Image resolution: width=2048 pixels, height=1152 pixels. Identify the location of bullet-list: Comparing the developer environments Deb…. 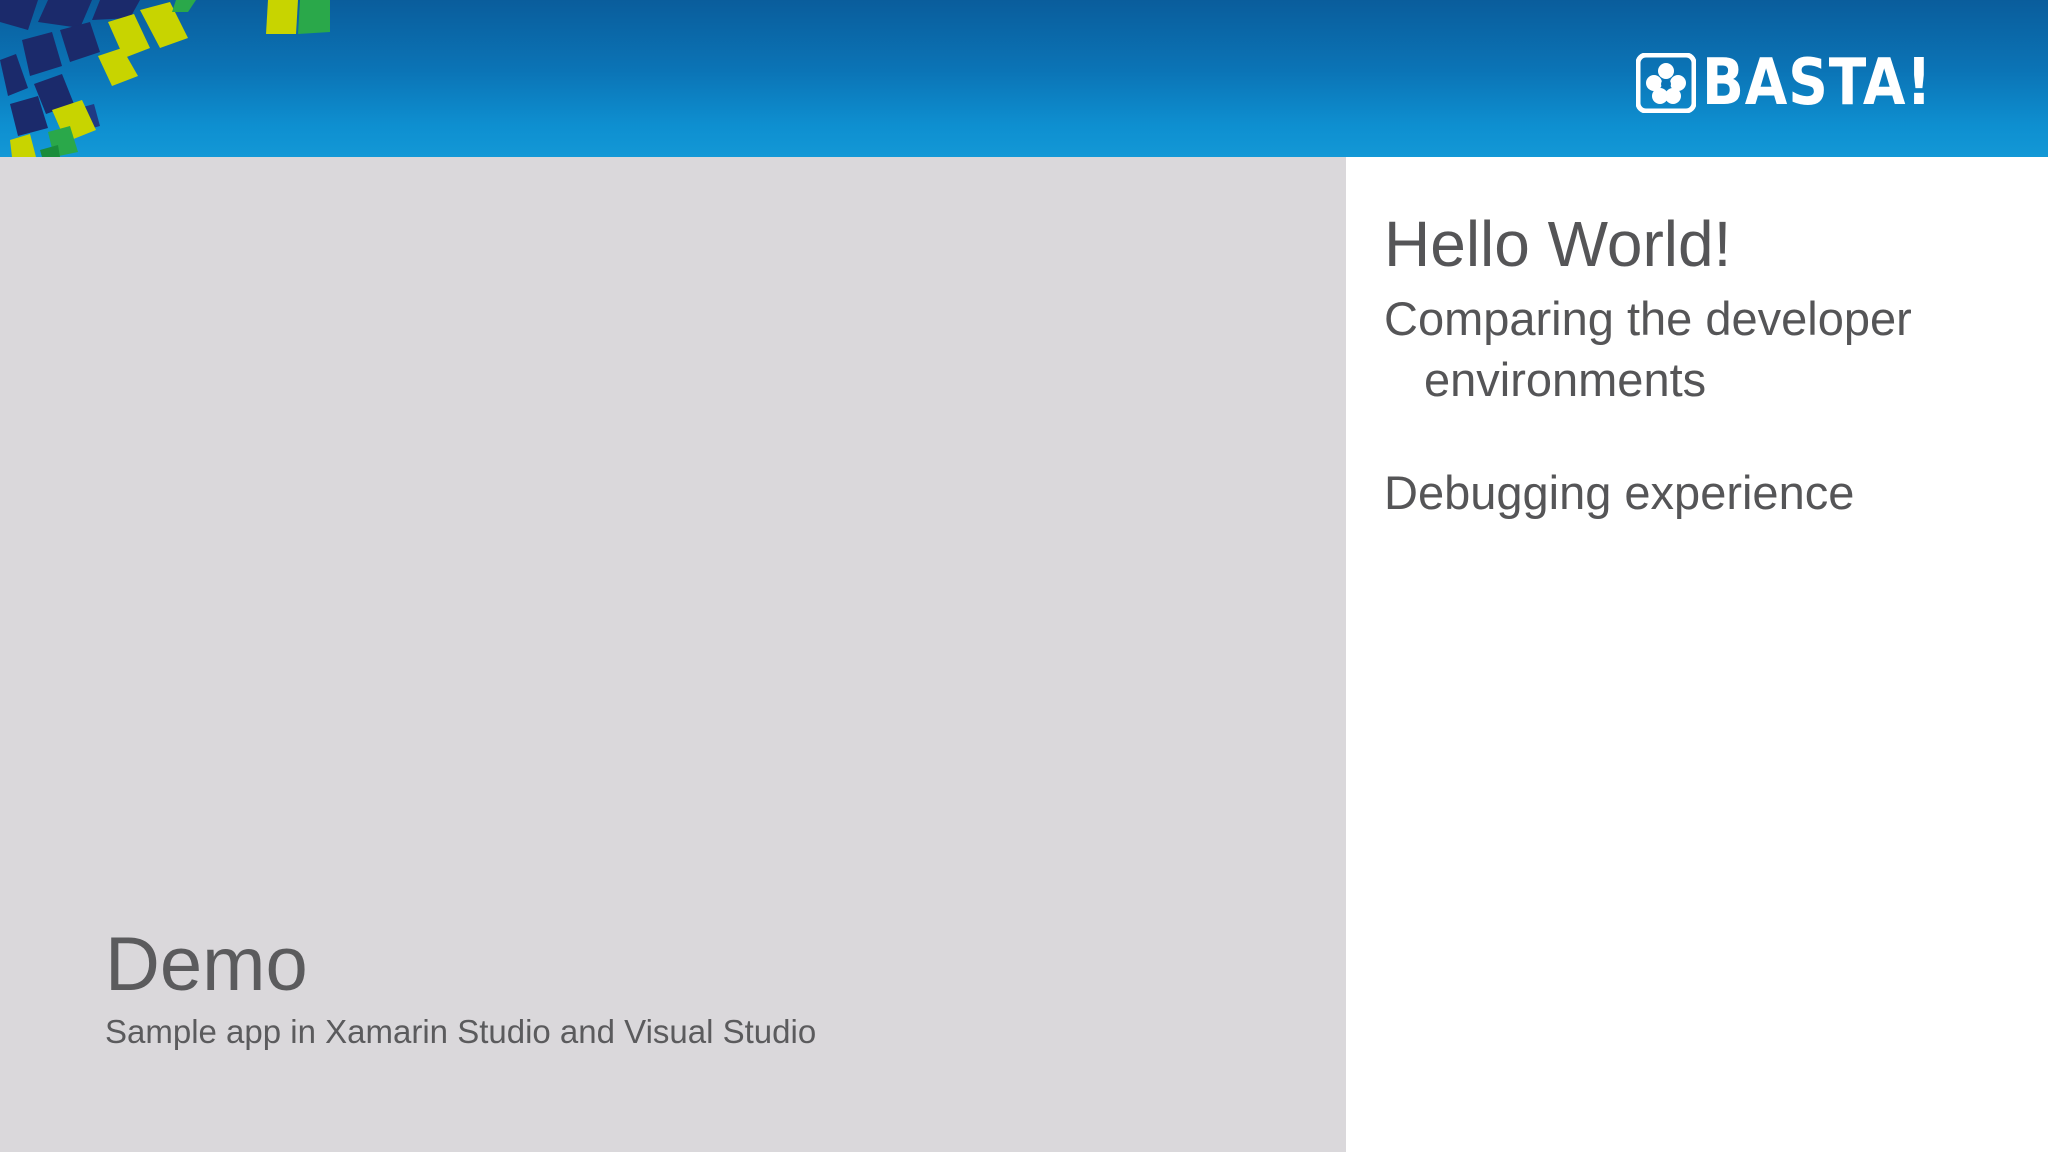
(1704, 405).